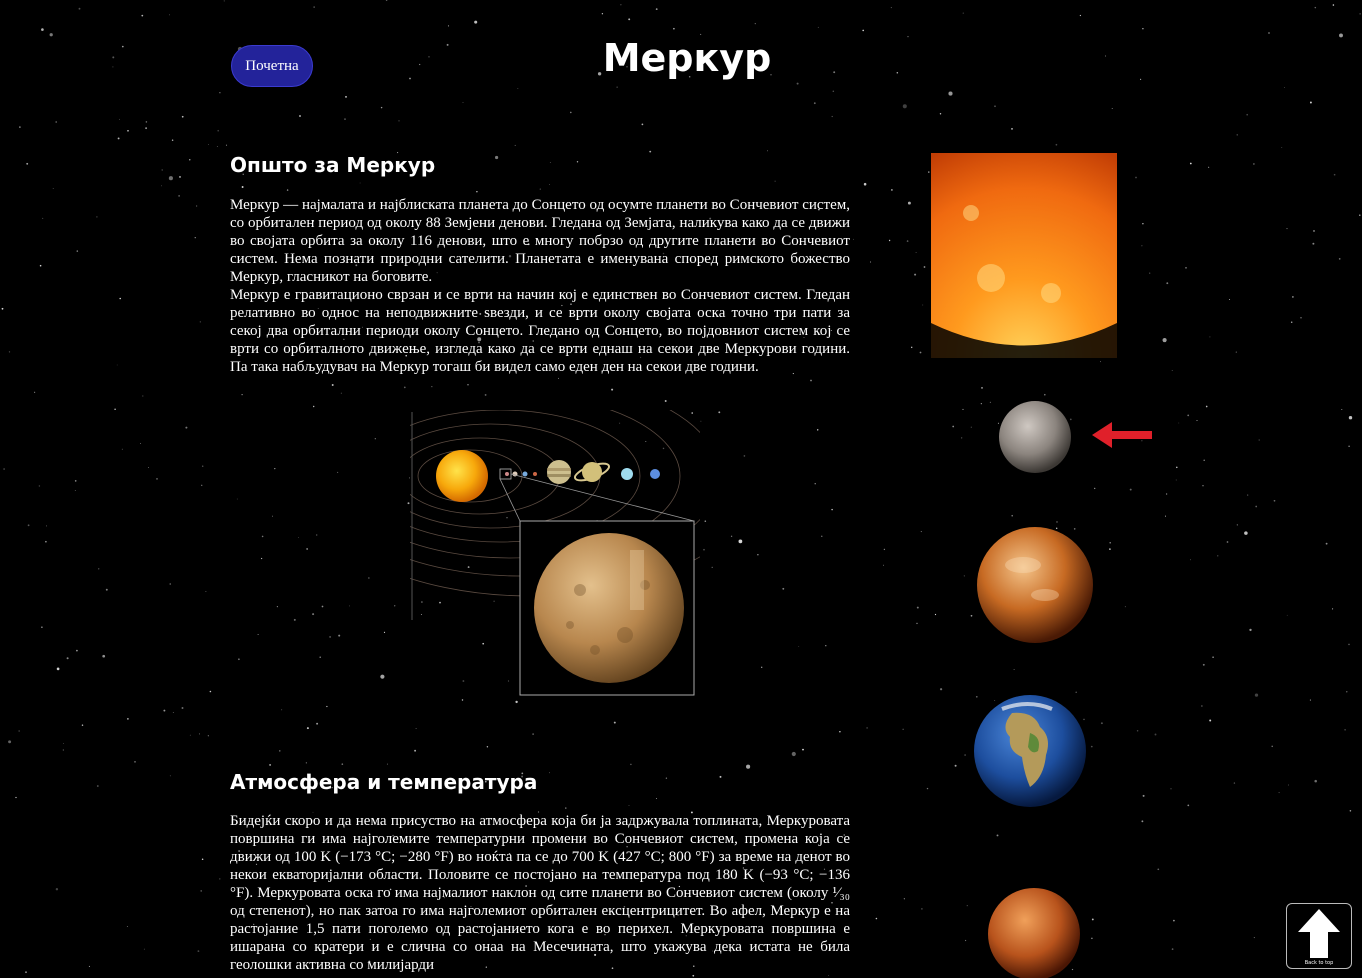  Describe the element at coordinates (1034, 932) in the screenshot. I see `mars-link` at that location.